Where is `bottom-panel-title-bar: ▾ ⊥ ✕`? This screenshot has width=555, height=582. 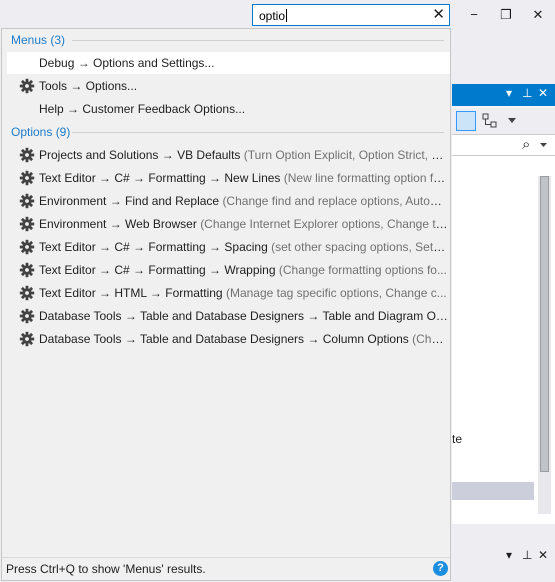
bottom-panel-title-bar: ▾ ⊥ ✕ is located at coordinates (503, 557).